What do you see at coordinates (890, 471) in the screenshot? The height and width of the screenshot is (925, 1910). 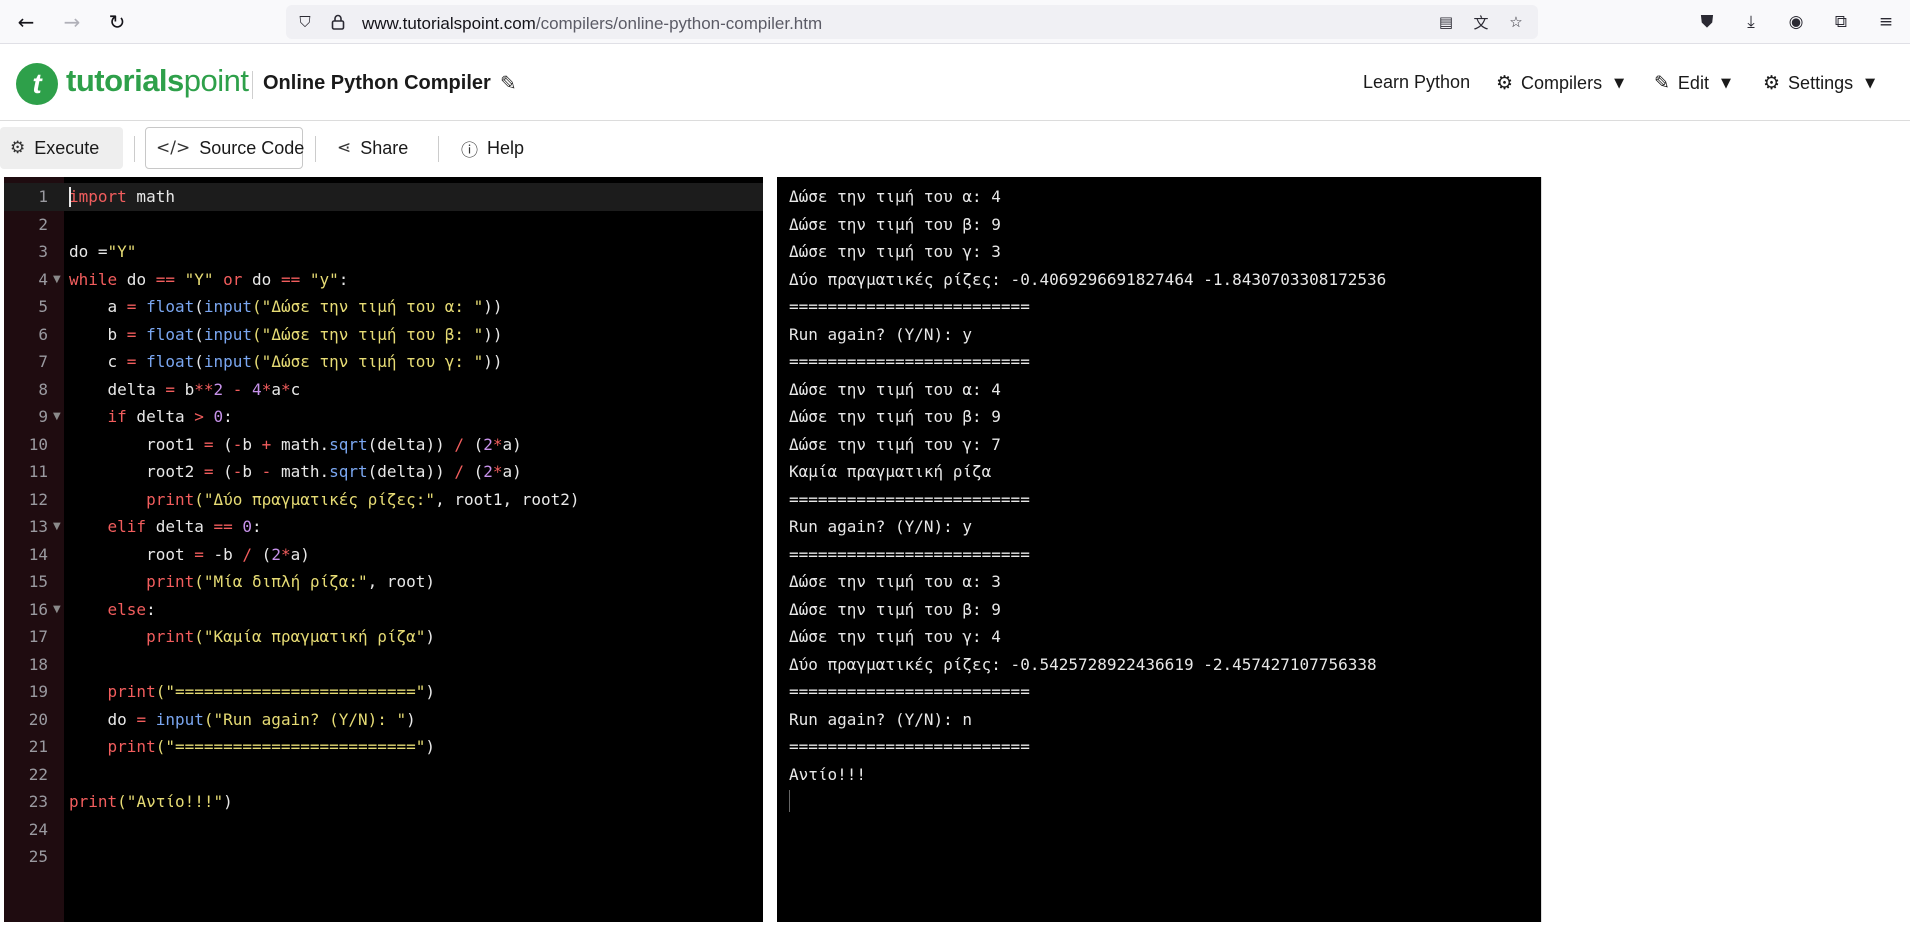 I see `output-line: Καμία πραγματική ρίζα` at bounding box center [890, 471].